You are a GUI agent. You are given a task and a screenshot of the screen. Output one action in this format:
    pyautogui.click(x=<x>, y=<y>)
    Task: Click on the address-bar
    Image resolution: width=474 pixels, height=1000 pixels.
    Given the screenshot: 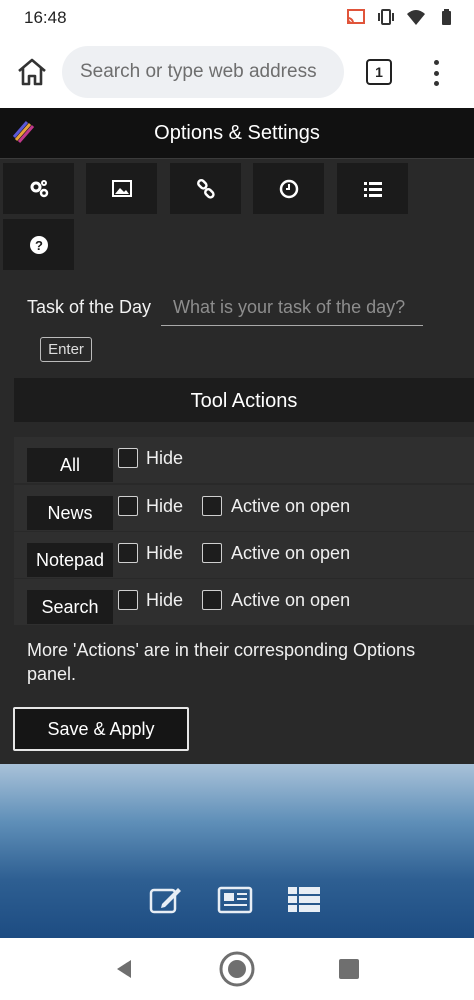 What is the action you would take?
    pyautogui.click(x=203, y=72)
    